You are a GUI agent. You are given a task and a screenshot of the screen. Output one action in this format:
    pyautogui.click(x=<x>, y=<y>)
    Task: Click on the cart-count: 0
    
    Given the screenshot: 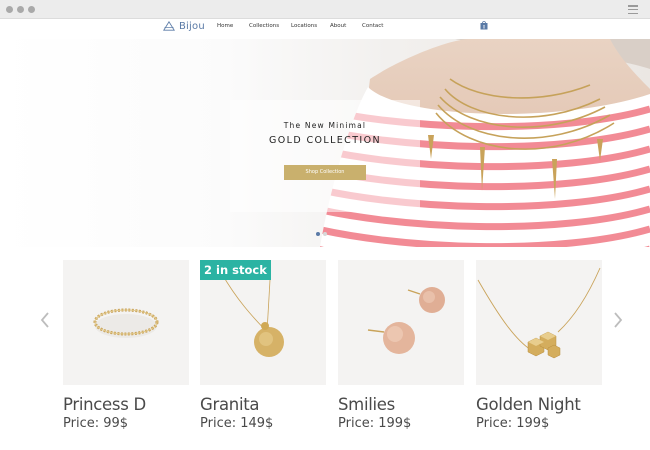 What is the action you would take?
    pyautogui.click(x=484, y=26)
    